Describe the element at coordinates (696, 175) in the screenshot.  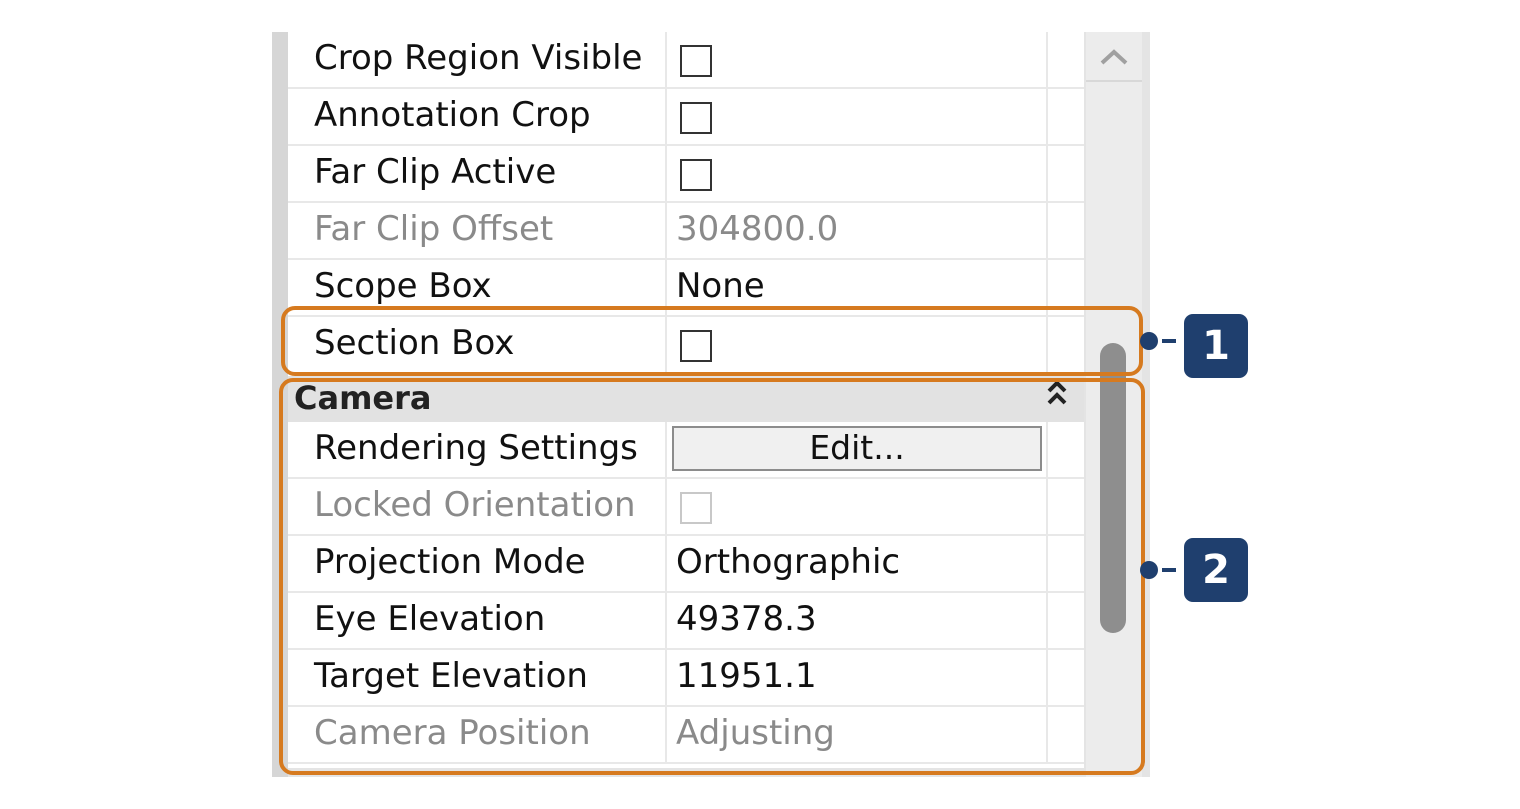
I see `far-clip-active-checkbox` at that location.